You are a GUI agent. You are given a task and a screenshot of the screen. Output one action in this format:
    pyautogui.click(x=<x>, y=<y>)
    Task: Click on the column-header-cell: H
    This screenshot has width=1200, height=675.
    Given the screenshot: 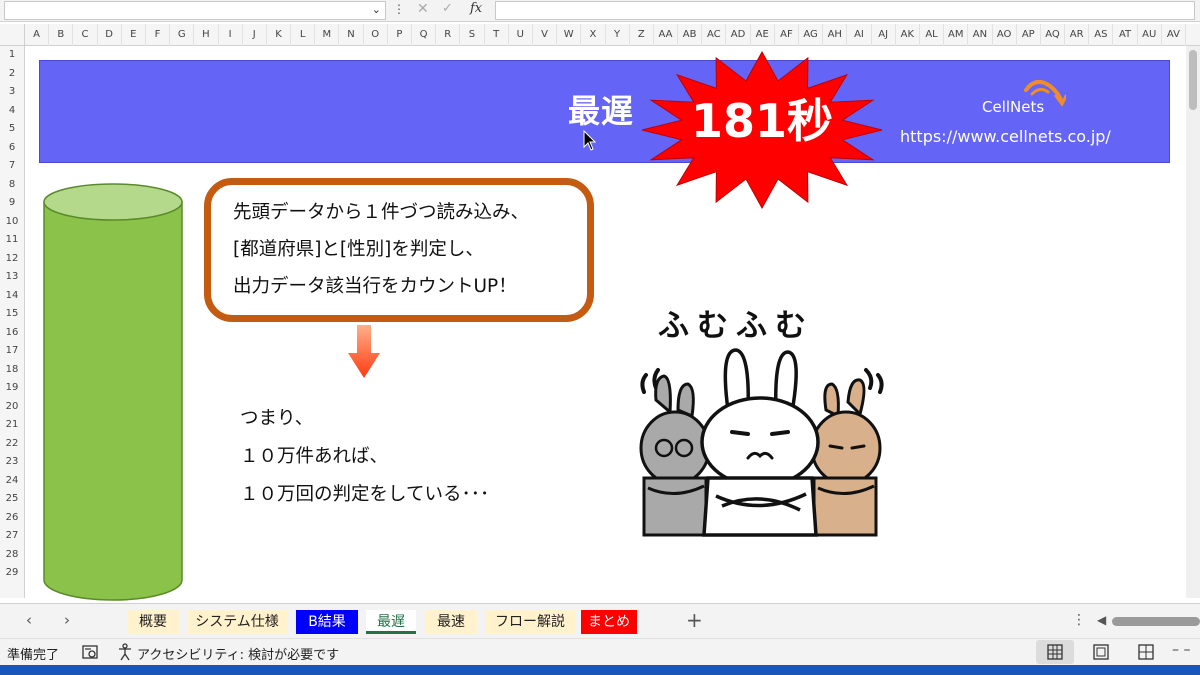 What is the action you would take?
    pyautogui.click(x=206, y=35)
    